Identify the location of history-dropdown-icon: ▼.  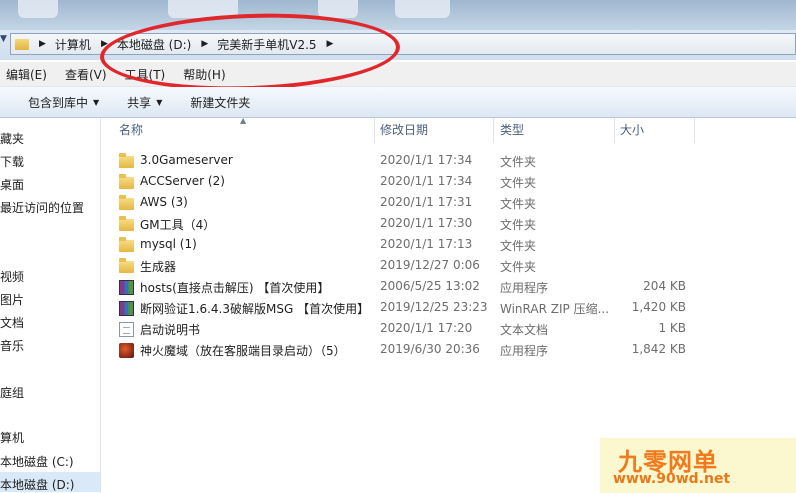
(4, 41).